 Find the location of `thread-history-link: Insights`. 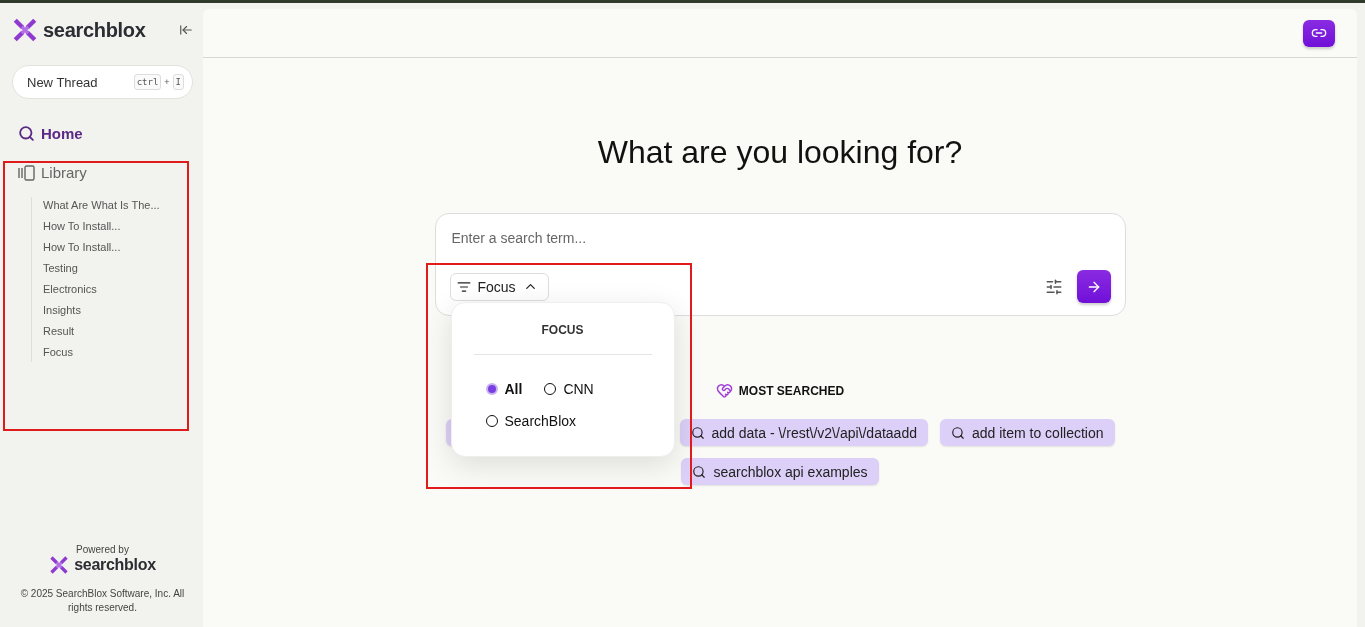

thread-history-link: Insights is located at coordinates (62, 310).